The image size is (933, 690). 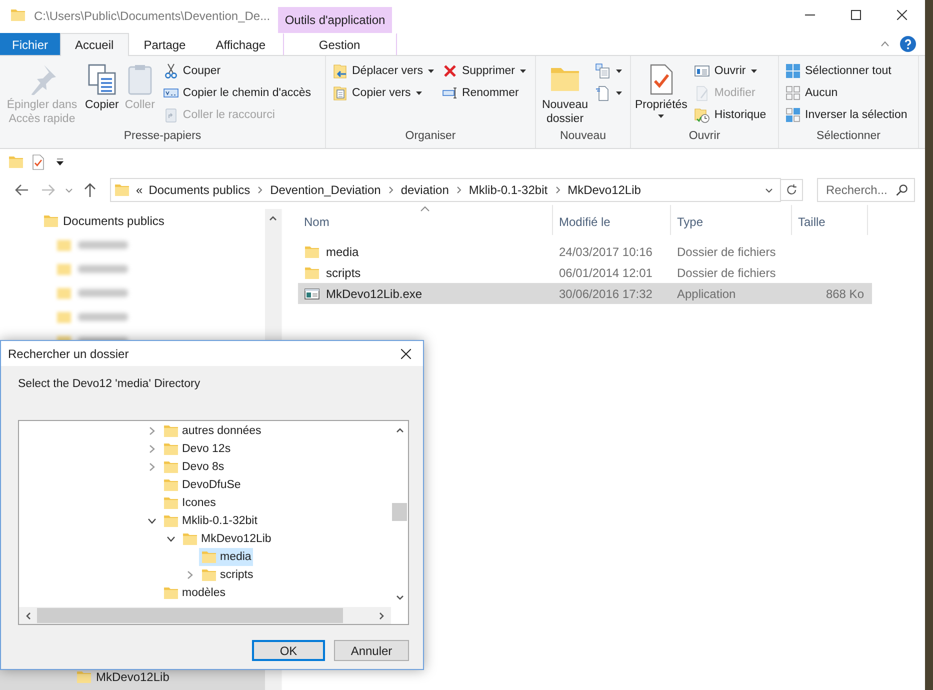 I want to click on refresh-button, so click(x=792, y=190).